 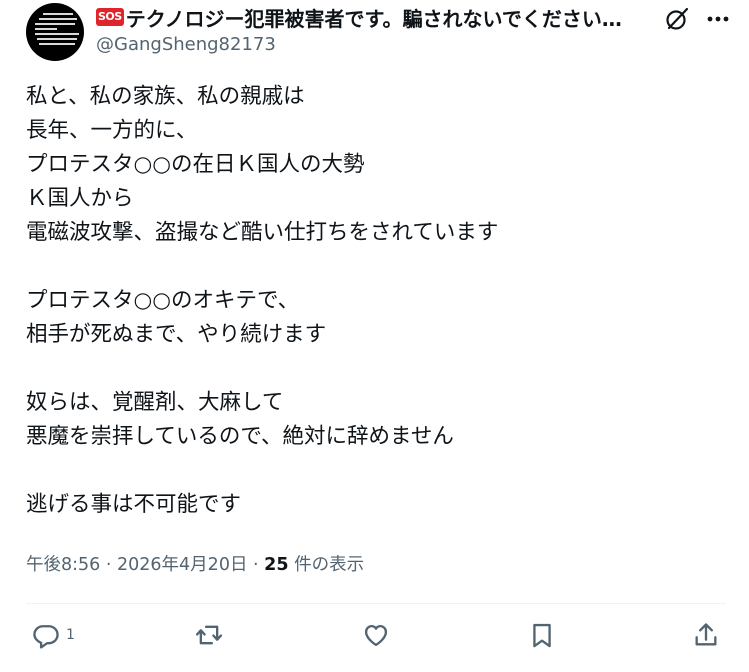 What do you see at coordinates (70, 635) in the screenshot?
I see `reply-count: 1` at bounding box center [70, 635].